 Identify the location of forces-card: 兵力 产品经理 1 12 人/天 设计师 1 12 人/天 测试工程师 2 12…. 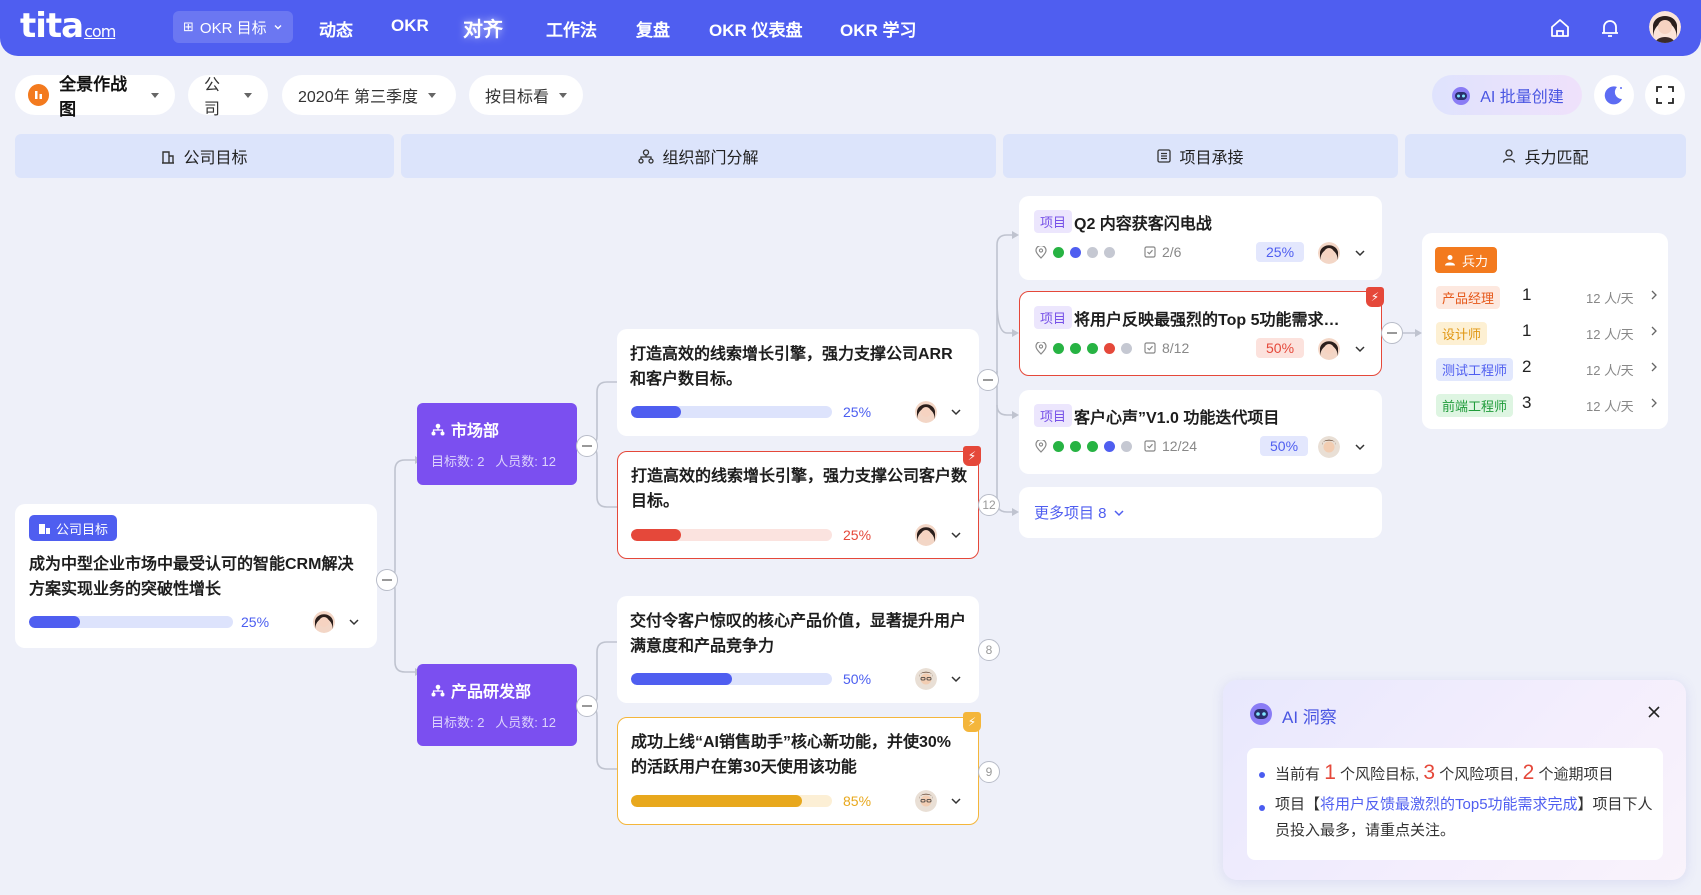
(1545, 331).